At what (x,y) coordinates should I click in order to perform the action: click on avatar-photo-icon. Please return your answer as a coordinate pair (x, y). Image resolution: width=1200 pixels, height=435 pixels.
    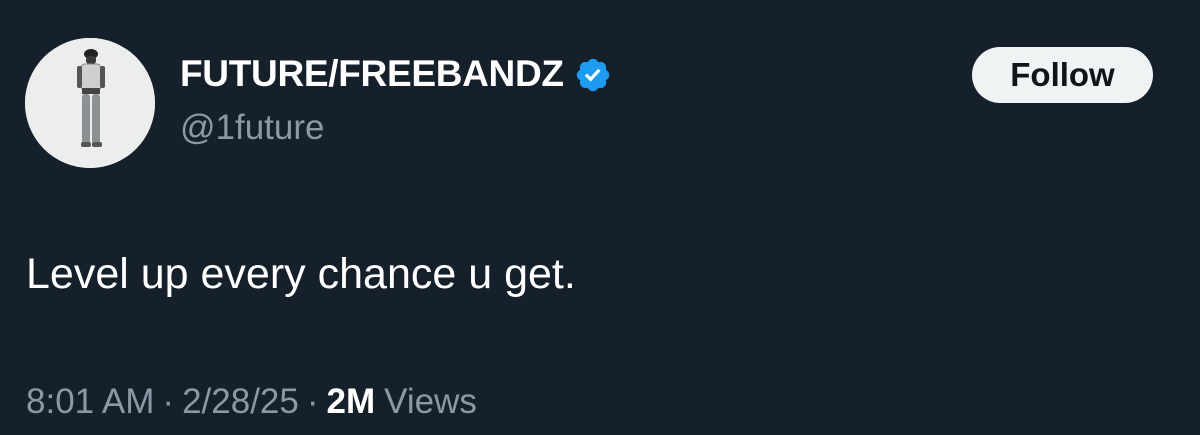
    Looking at the image, I should click on (90, 103).